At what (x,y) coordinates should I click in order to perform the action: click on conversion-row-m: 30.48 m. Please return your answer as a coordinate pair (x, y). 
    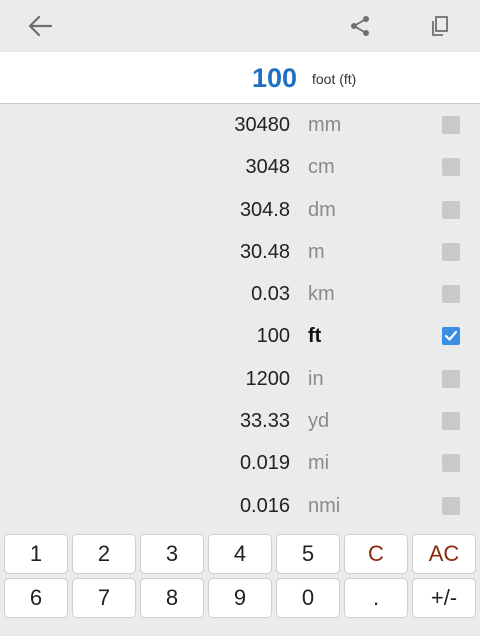
    Looking at the image, I should click on (240, 252).